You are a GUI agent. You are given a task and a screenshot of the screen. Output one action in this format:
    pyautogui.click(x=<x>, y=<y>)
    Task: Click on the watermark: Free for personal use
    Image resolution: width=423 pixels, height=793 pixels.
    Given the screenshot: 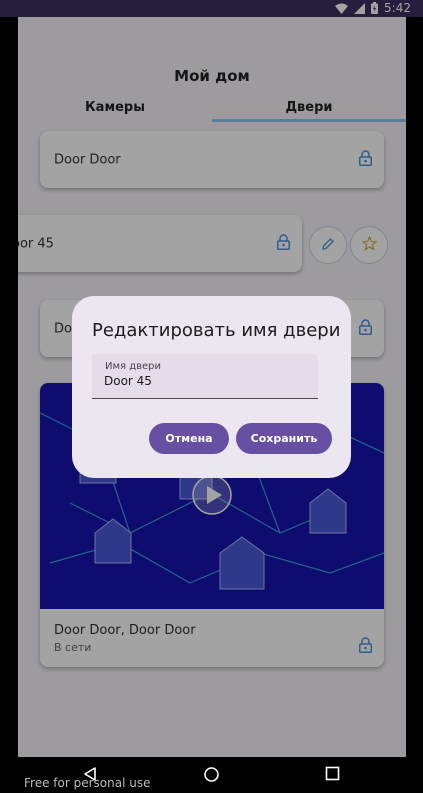 What is the action you would take?
    pyautogui.click(x=87, y=783)
    